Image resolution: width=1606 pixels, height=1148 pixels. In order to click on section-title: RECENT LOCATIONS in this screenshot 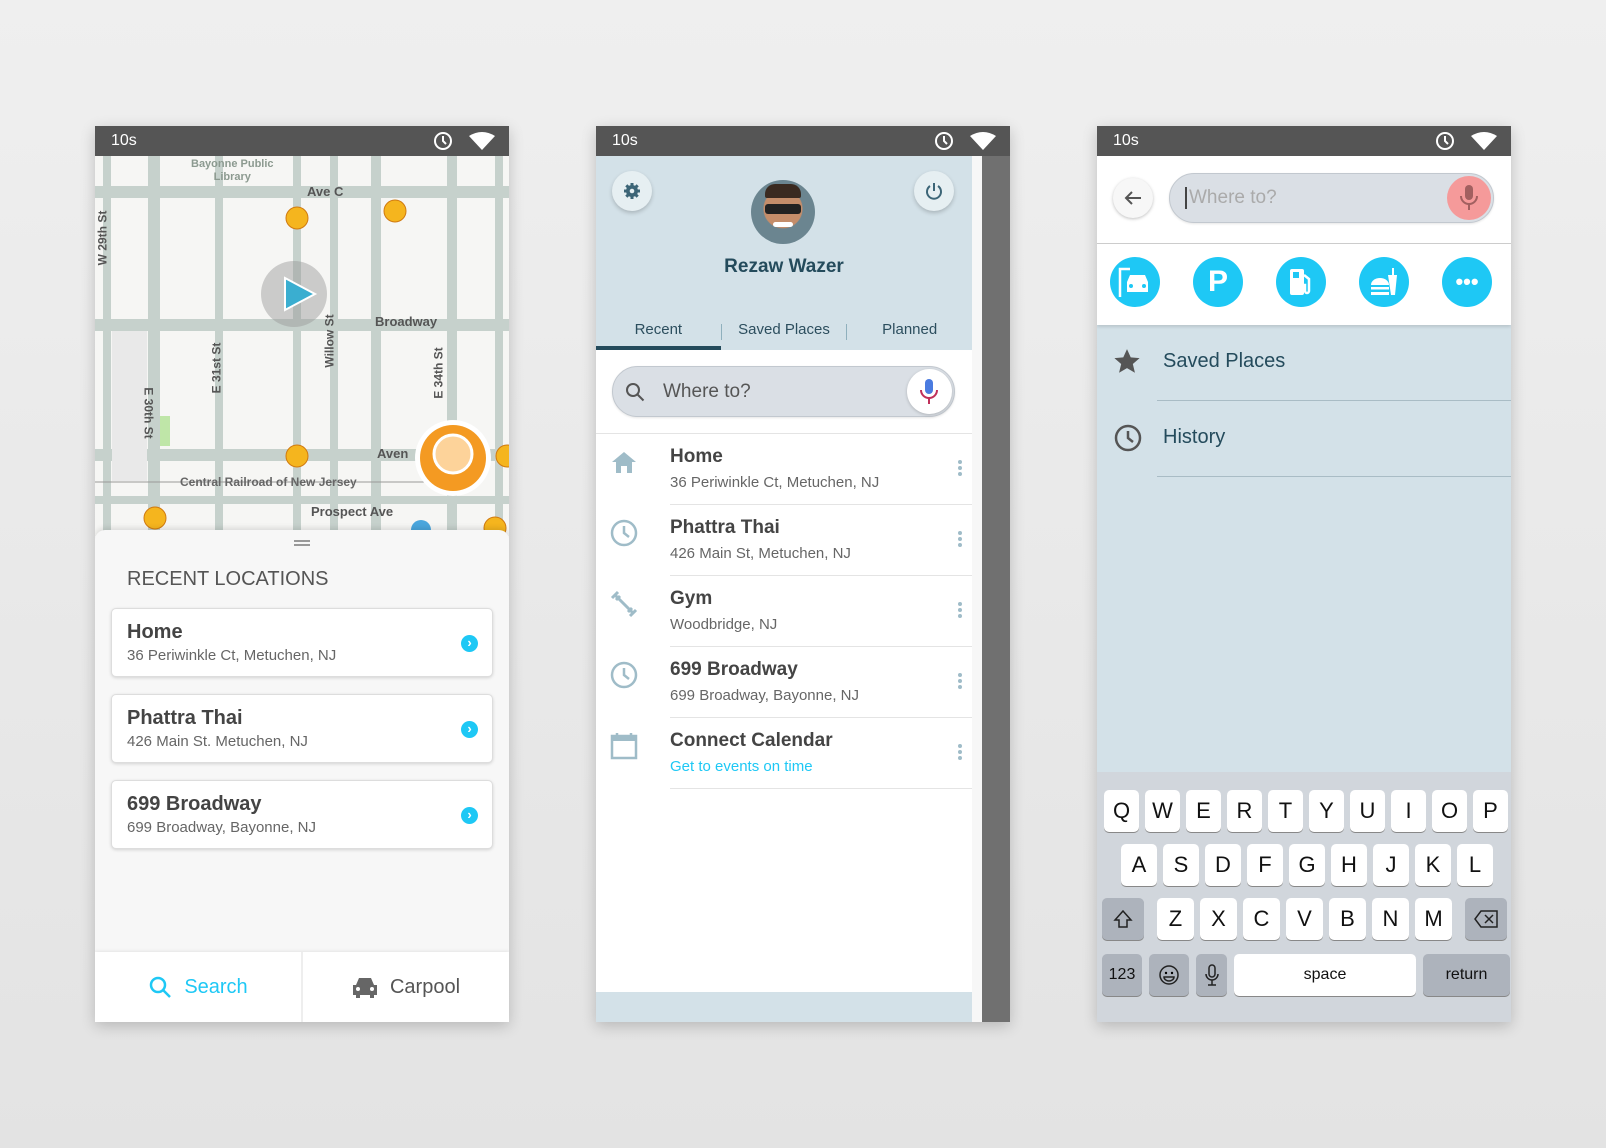, I will do `click(228, 579)`.